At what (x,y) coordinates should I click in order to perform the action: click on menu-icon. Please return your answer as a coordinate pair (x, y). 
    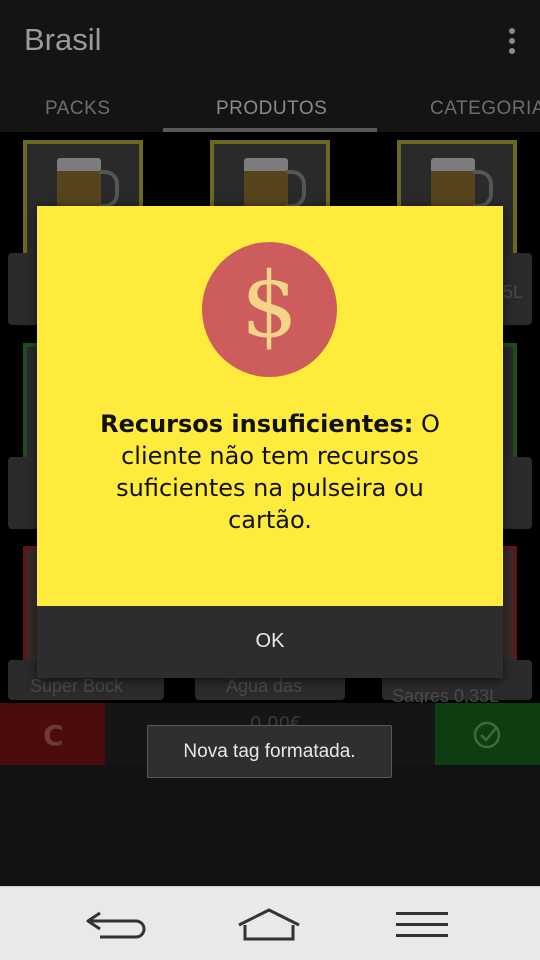
    Looking at the image, I should click on (422, 925).